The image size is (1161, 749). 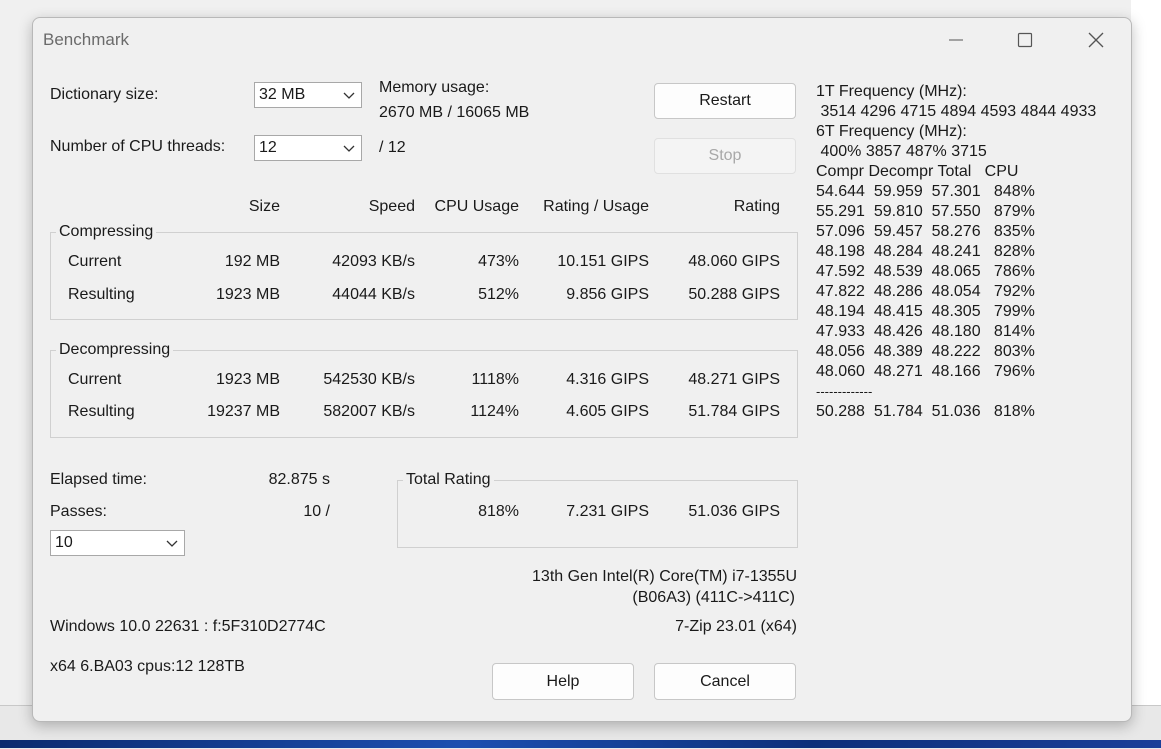 I want to click on desktop-background, so click(x=1146, y=374).